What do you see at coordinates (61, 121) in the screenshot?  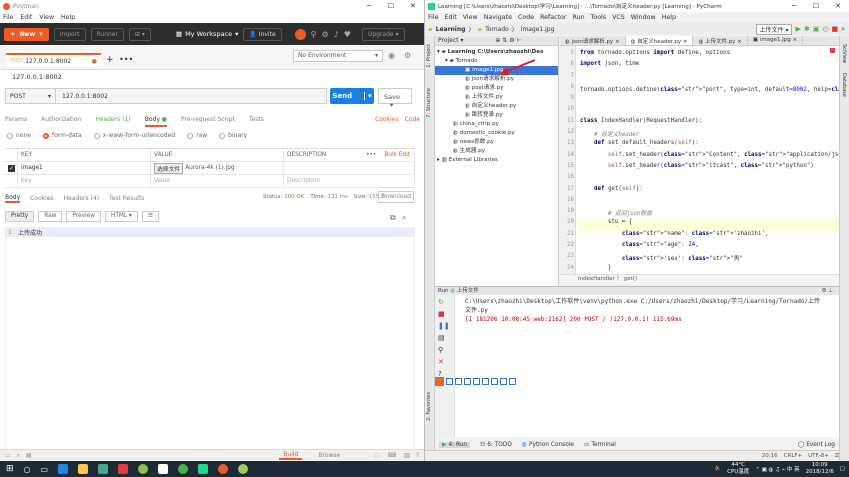 I see `tab-authorization: Authorization` at bounding box center [61, 121].